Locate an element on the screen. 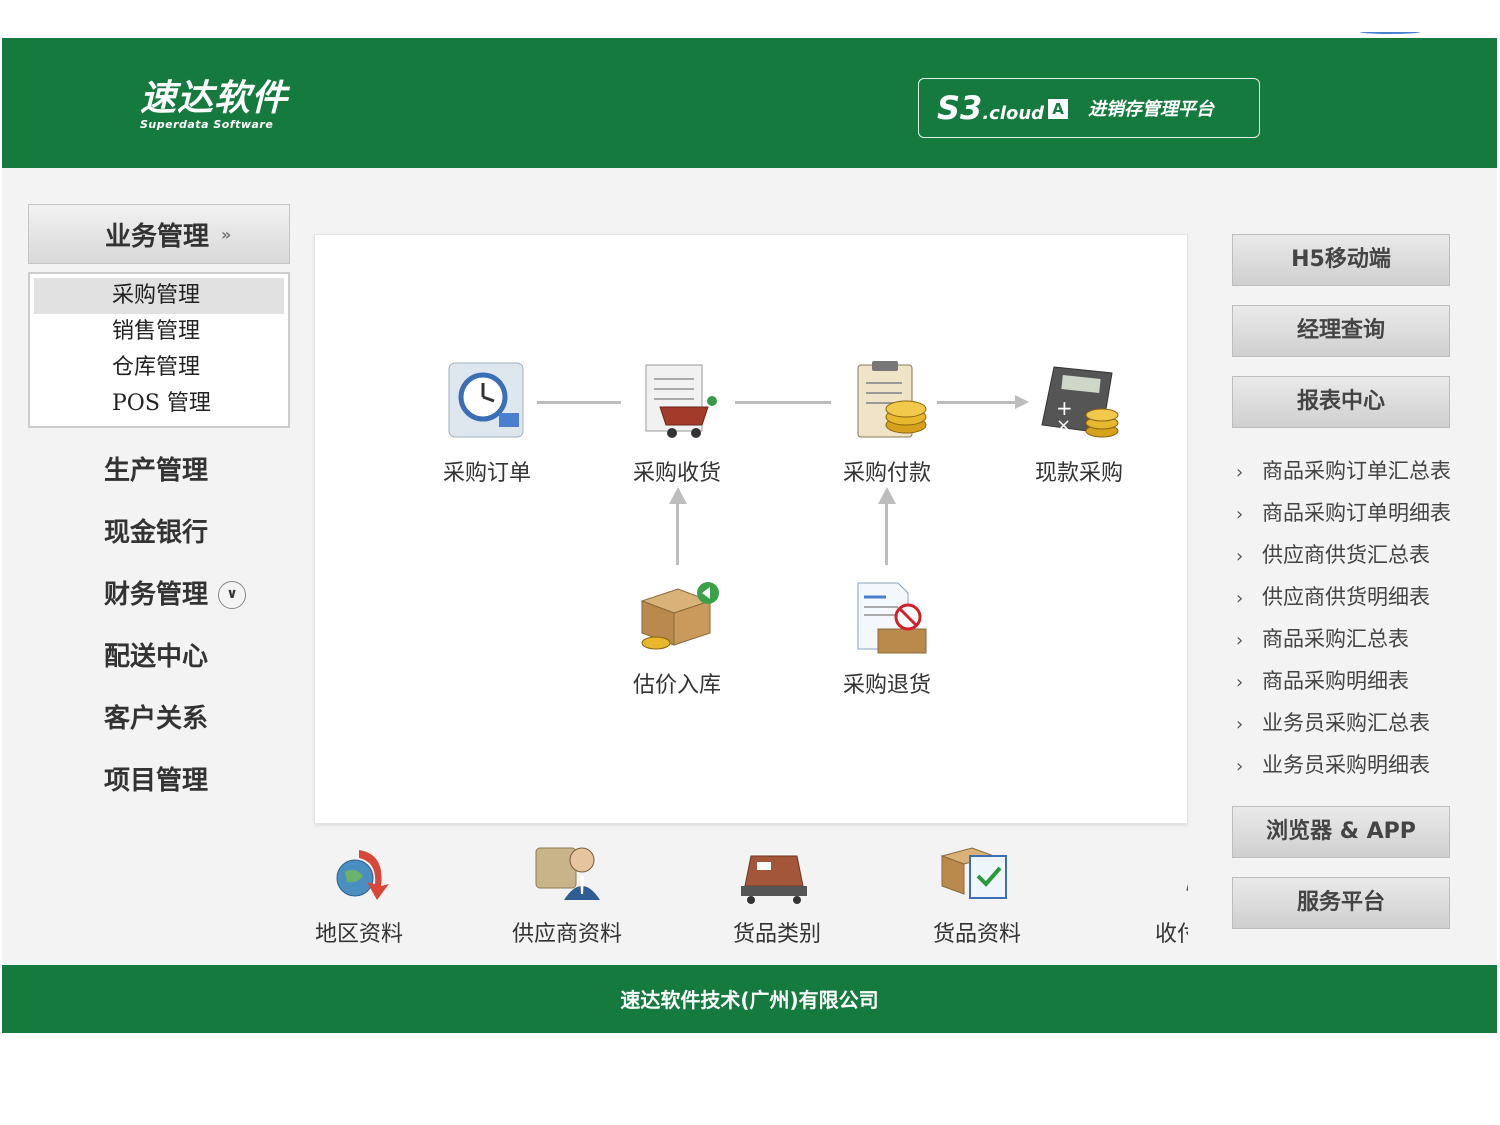 Image resolution: width=1500 pixels, height=1125 pixels. nav-business-management: 业务管理 » is located at coordinates (159, 234).